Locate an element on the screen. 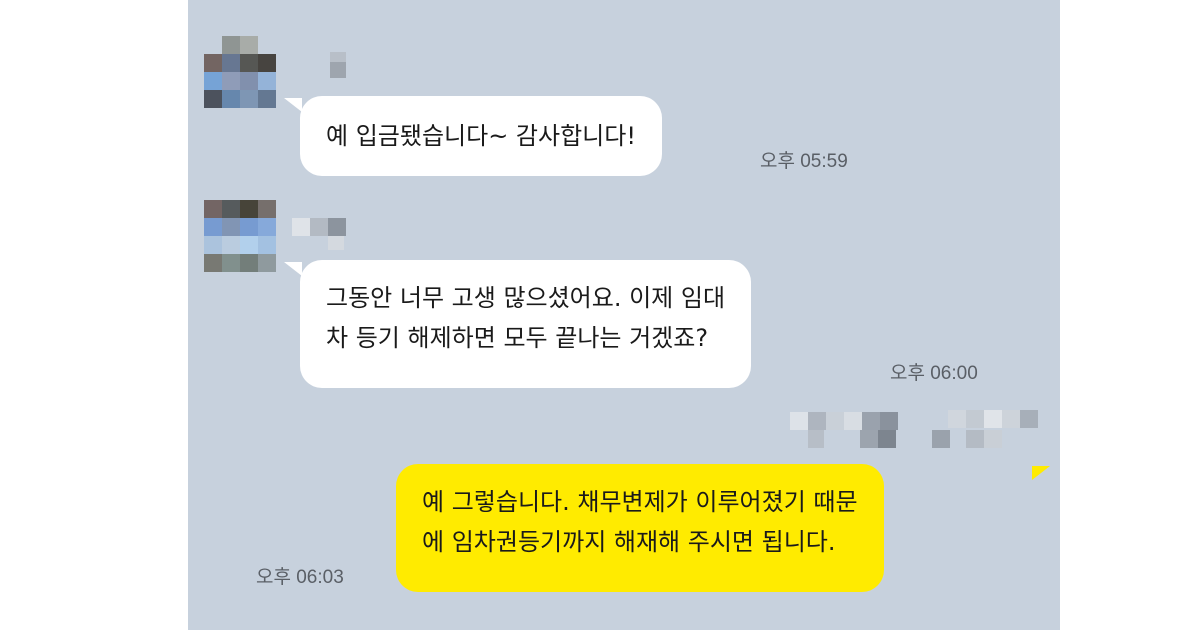 The width and height of the screenshot is (1200, 630). message-text: 예 입금됐습니다~ 감사합니다! is located at coordinates (481, 136).